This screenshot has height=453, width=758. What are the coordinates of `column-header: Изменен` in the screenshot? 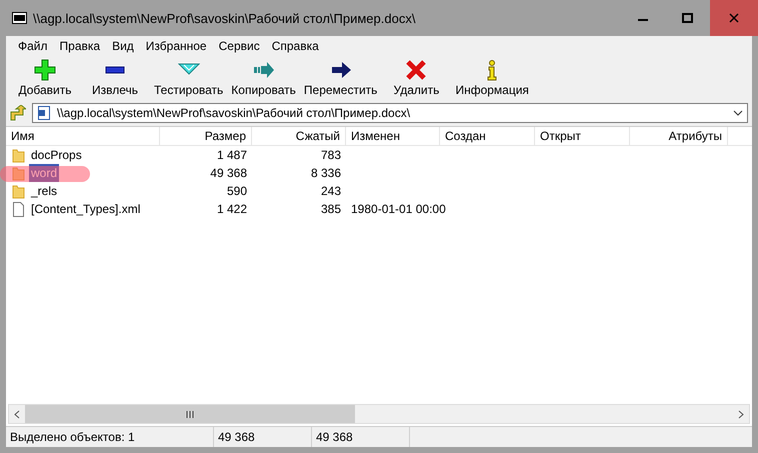 It's located at (393, 136).